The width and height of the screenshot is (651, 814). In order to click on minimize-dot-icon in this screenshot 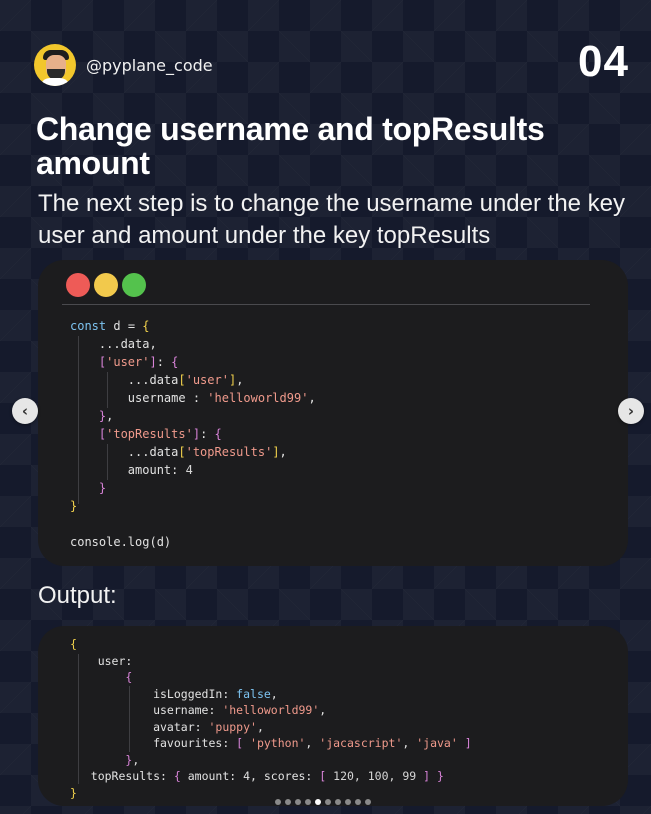, I will do `click(106, 285)`.